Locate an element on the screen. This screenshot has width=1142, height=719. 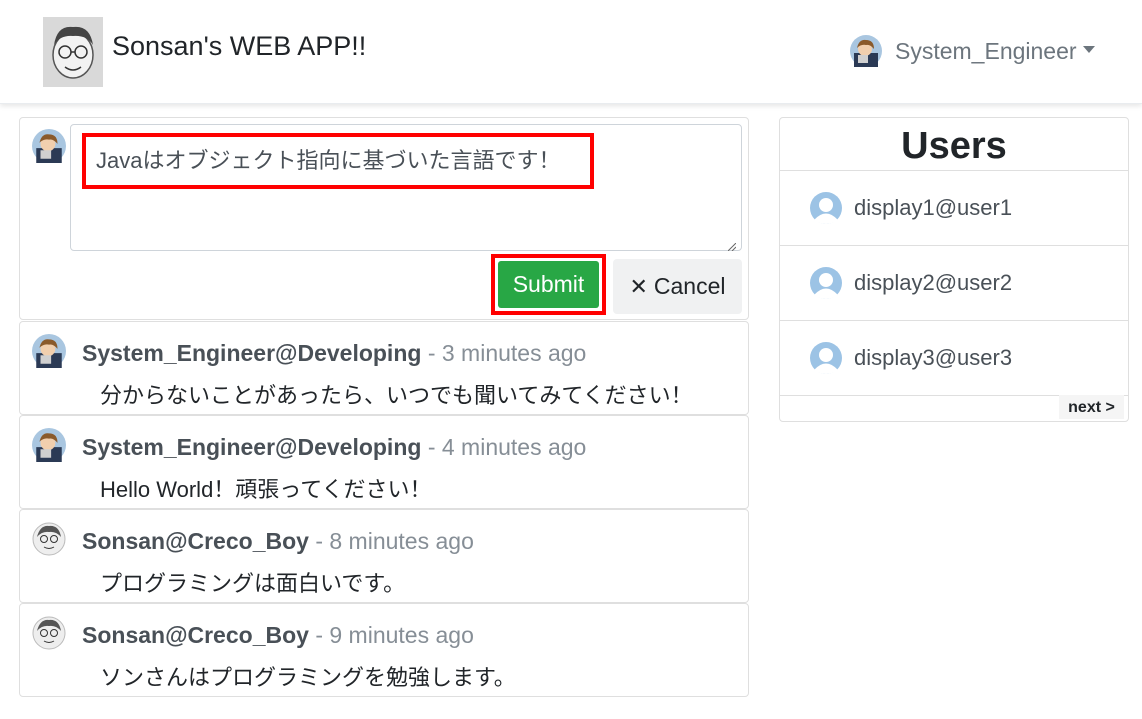
user-list-label: display3@user3 is located at coordinates (933, 357).